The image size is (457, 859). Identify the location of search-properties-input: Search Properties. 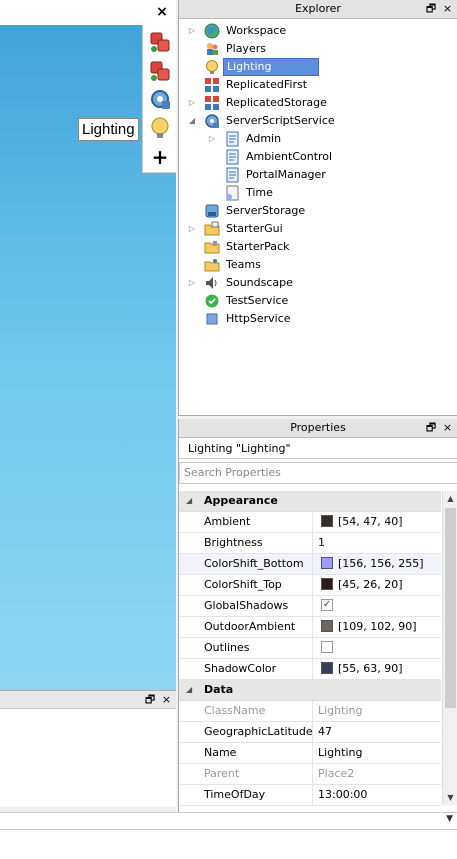
(318, 473).